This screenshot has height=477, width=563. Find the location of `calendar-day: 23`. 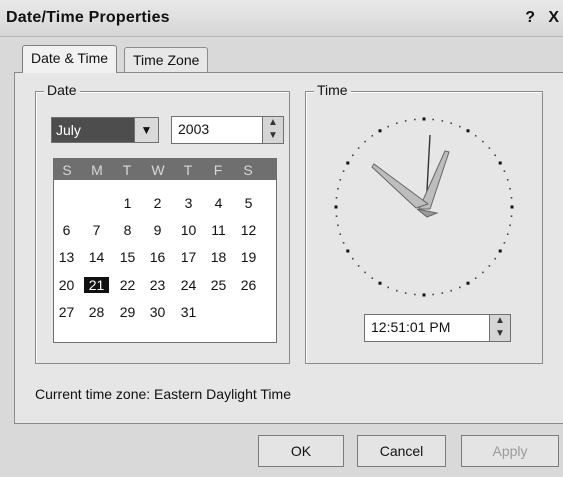

calendar-day: 23 is located at coordinates (157, 285).